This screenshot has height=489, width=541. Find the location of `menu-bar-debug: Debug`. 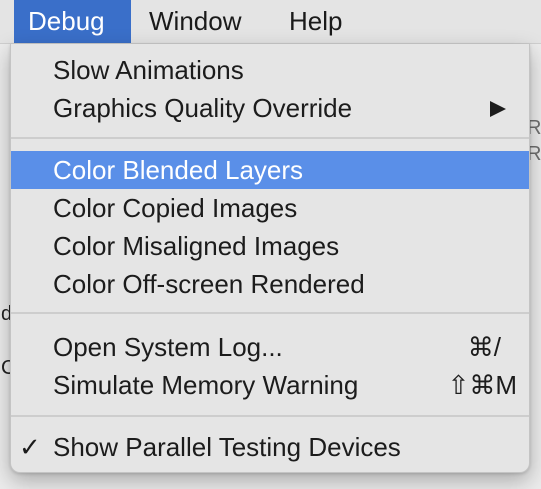

menu-bar-debug: Debug is located at coordinates (72, 21).